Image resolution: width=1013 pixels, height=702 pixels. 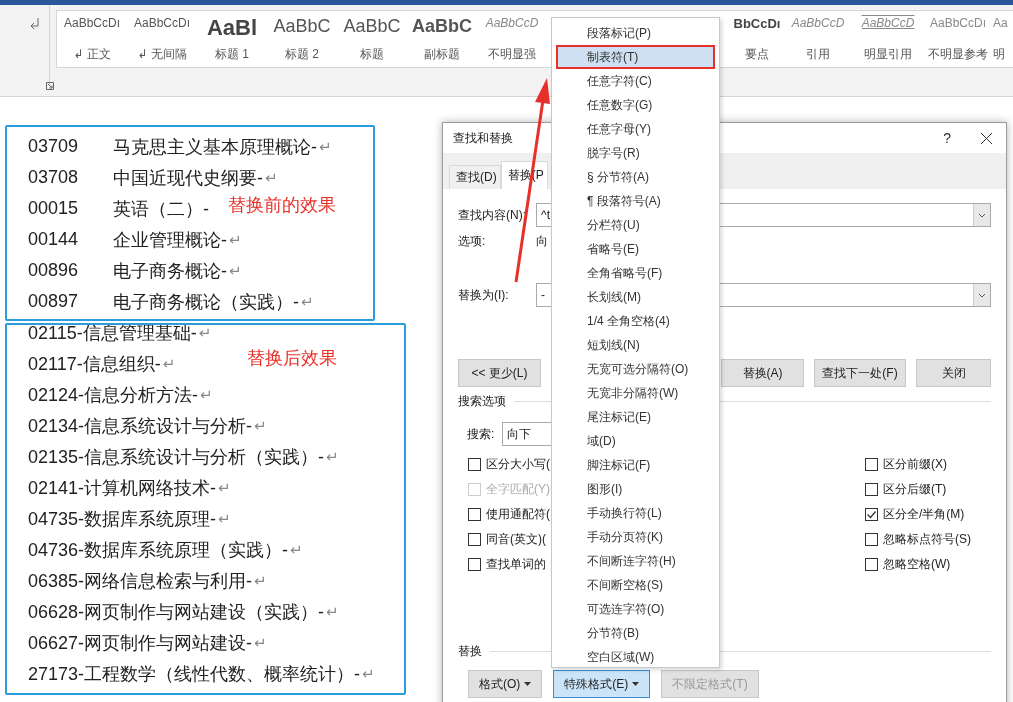 I want to click on checkbox-label: 区分大小写(, so click(x=518, y=464).